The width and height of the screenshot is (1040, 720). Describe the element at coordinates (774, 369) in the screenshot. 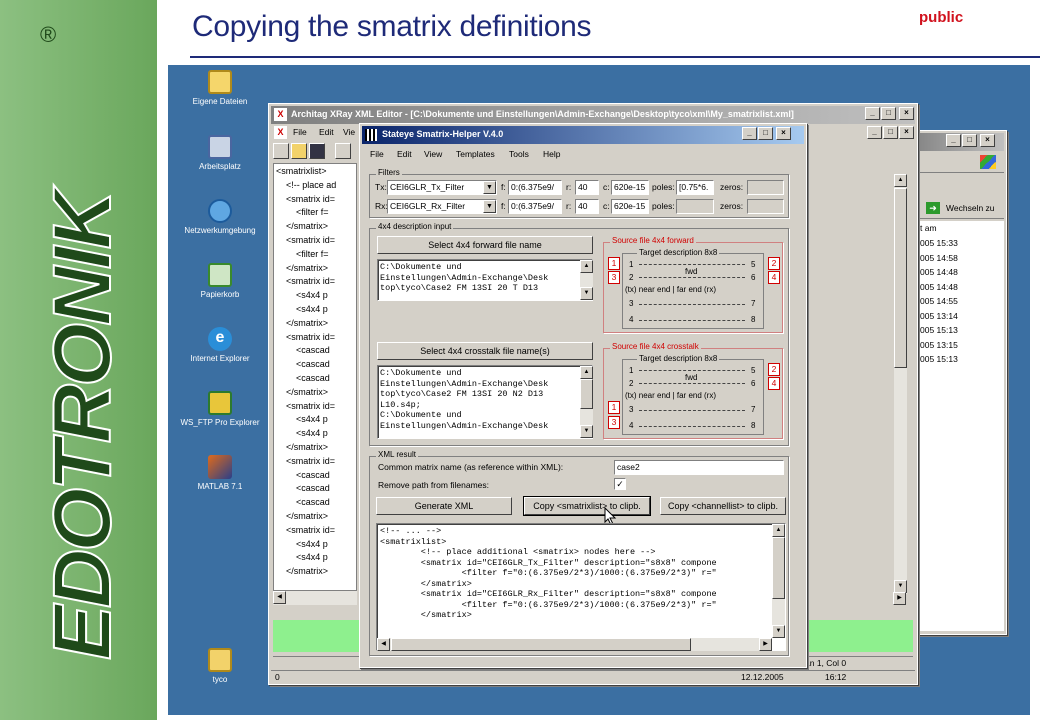

I see `xt-src-port-2: 2` at that location.